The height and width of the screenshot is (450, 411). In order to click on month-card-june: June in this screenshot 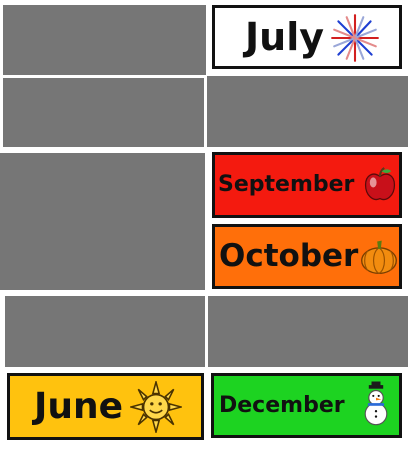, I will do `click(105, 406)`.